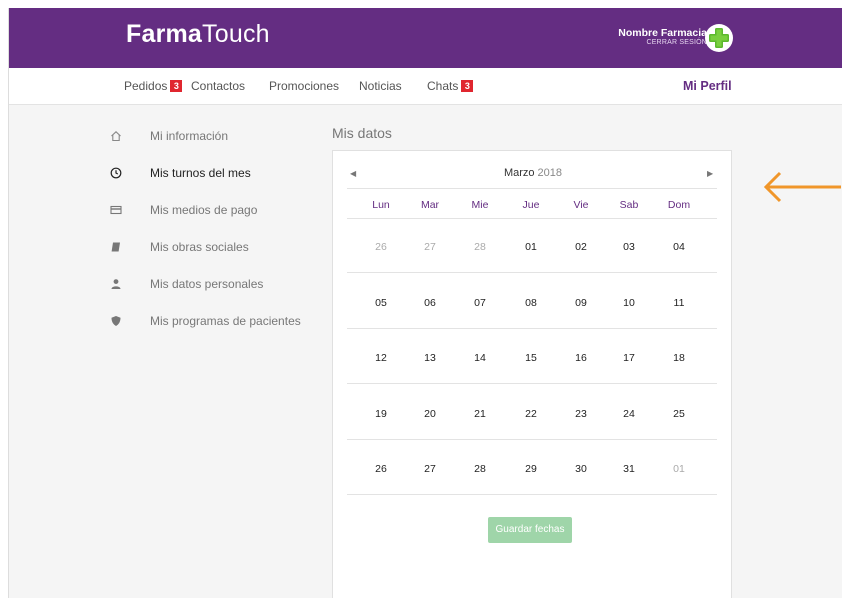 This screenshot has height=598, width=842. I want to click on weekday-label: Dom, so click(679, 205).